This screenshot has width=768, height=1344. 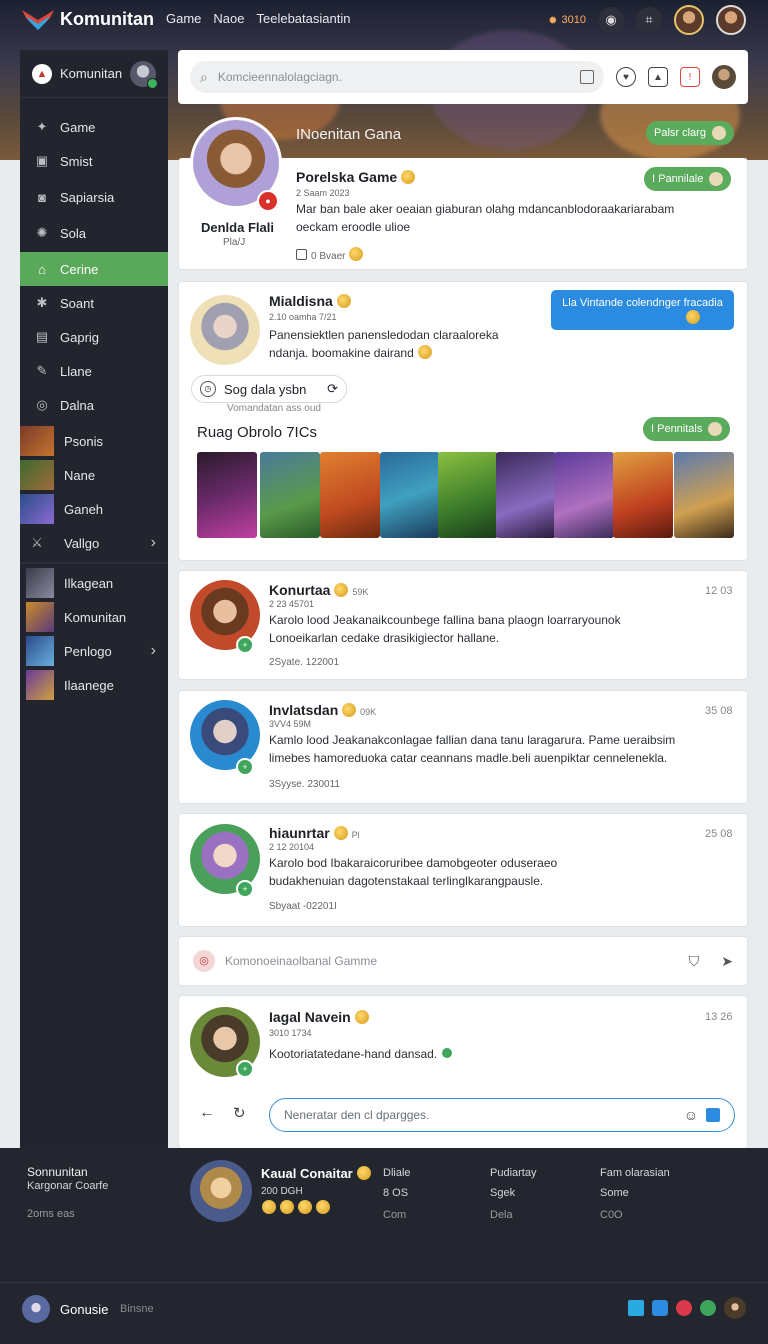 What do you see at coordinates (94, 371) in the screenshot?
I see `sidebar-item-llane: ✎ Llane` at bounding box center [94, 371].